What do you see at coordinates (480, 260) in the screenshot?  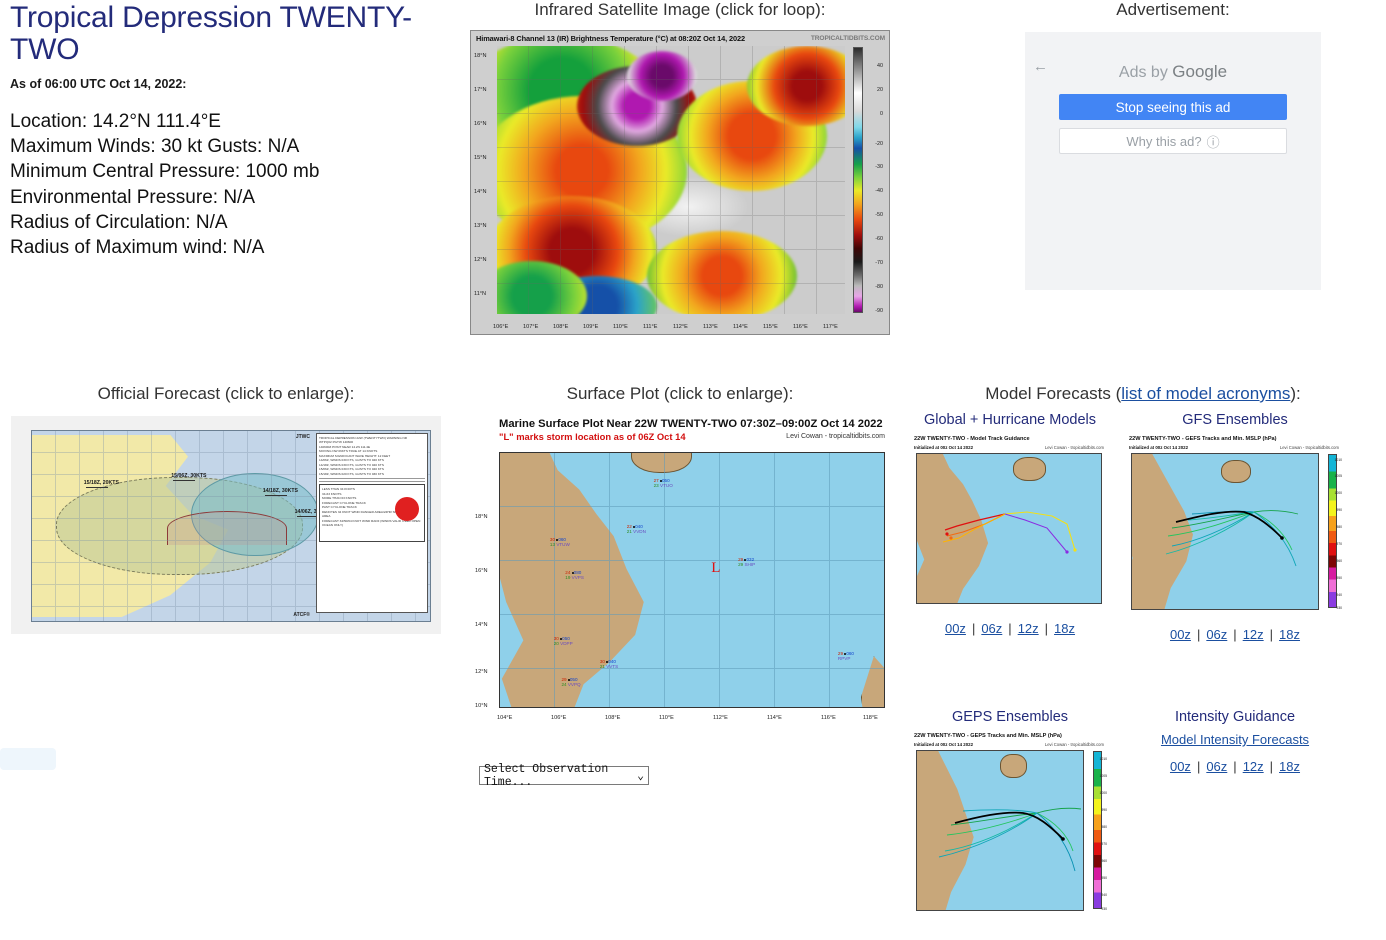 I see `satellite-ytick: 12°N` at bounding box center [480, 260].